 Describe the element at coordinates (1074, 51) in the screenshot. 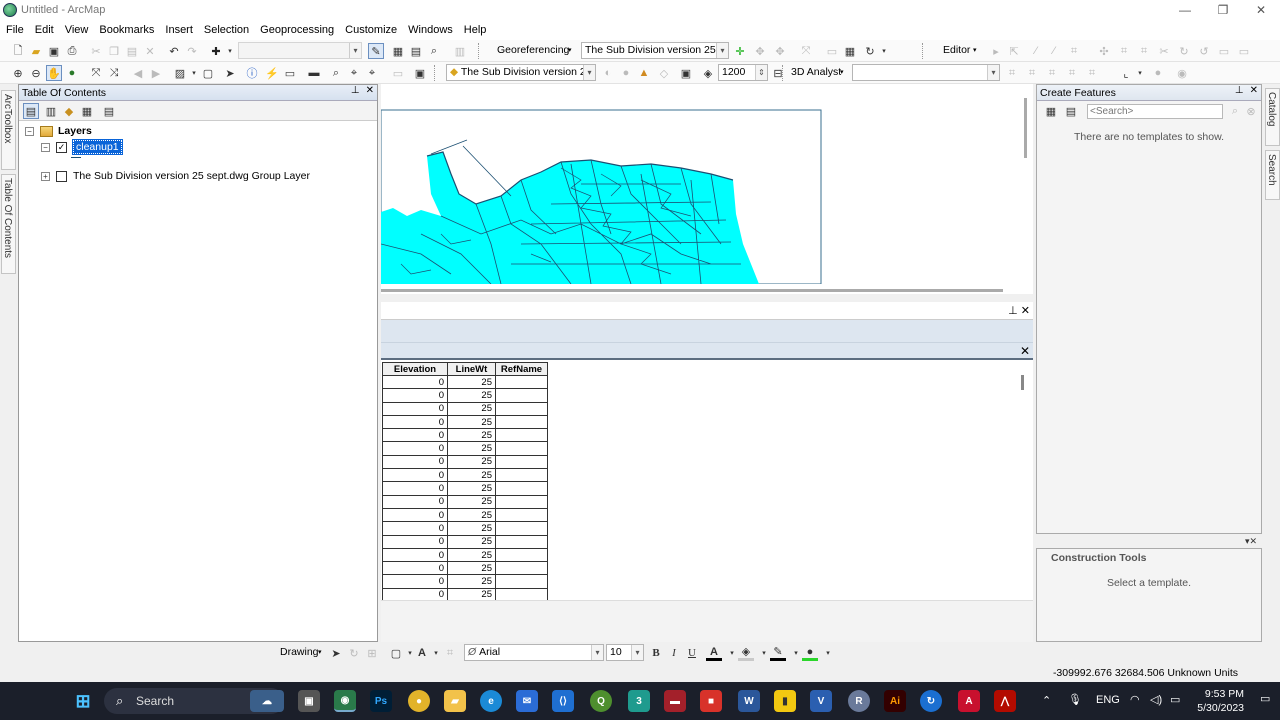

I see `trace-icon: ⌗` at that location.